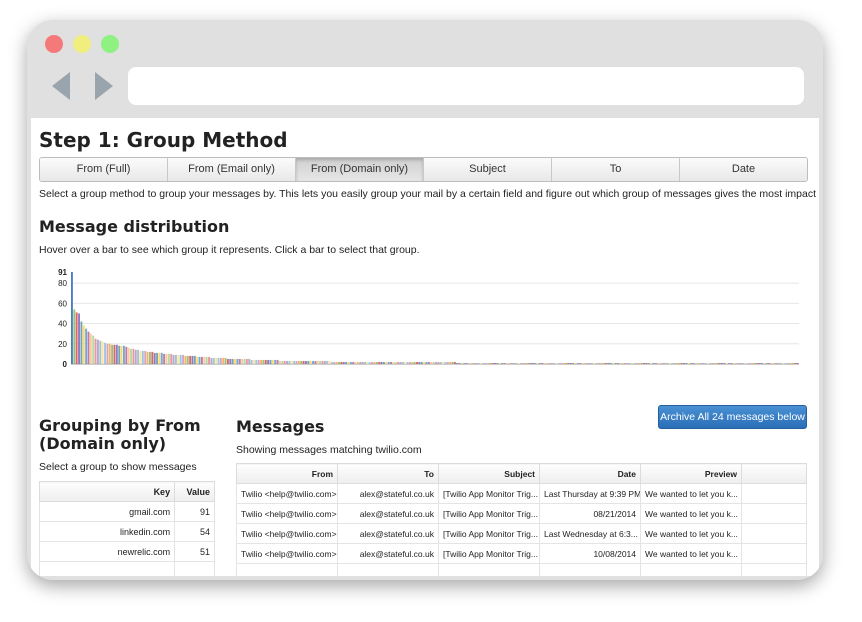 The height and width of the screenshot is (622, 862). I want to click on column-header-value: Value, so click(194, 491).